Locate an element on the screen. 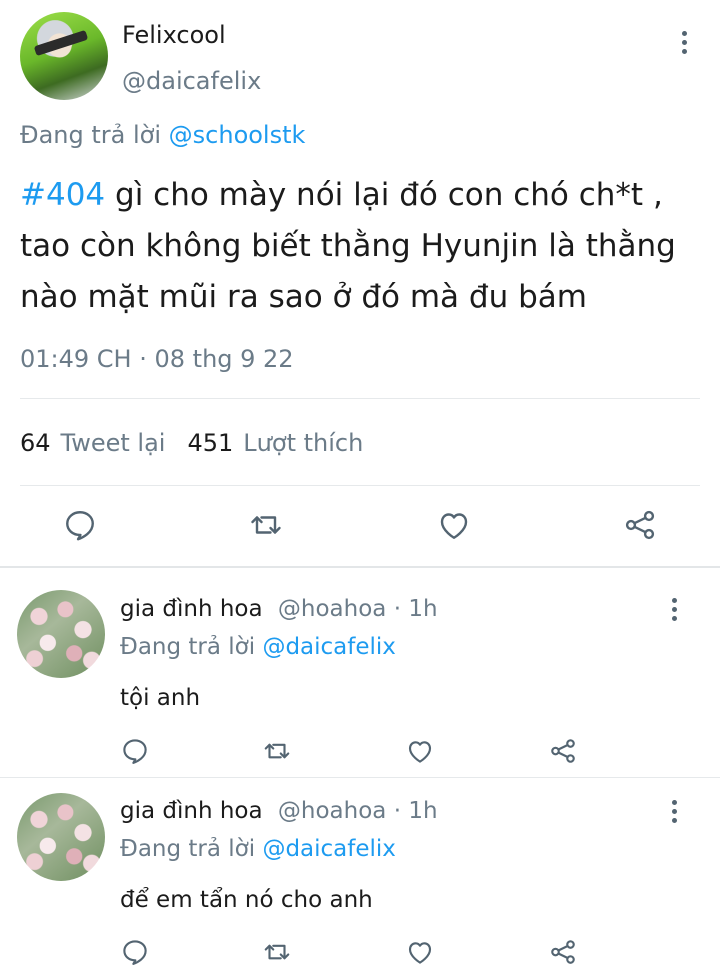 The width and height of the screenshot is (720, 978). replying-to-line: Đang trả lời @schoolstk is located at coordinates (162, 135).